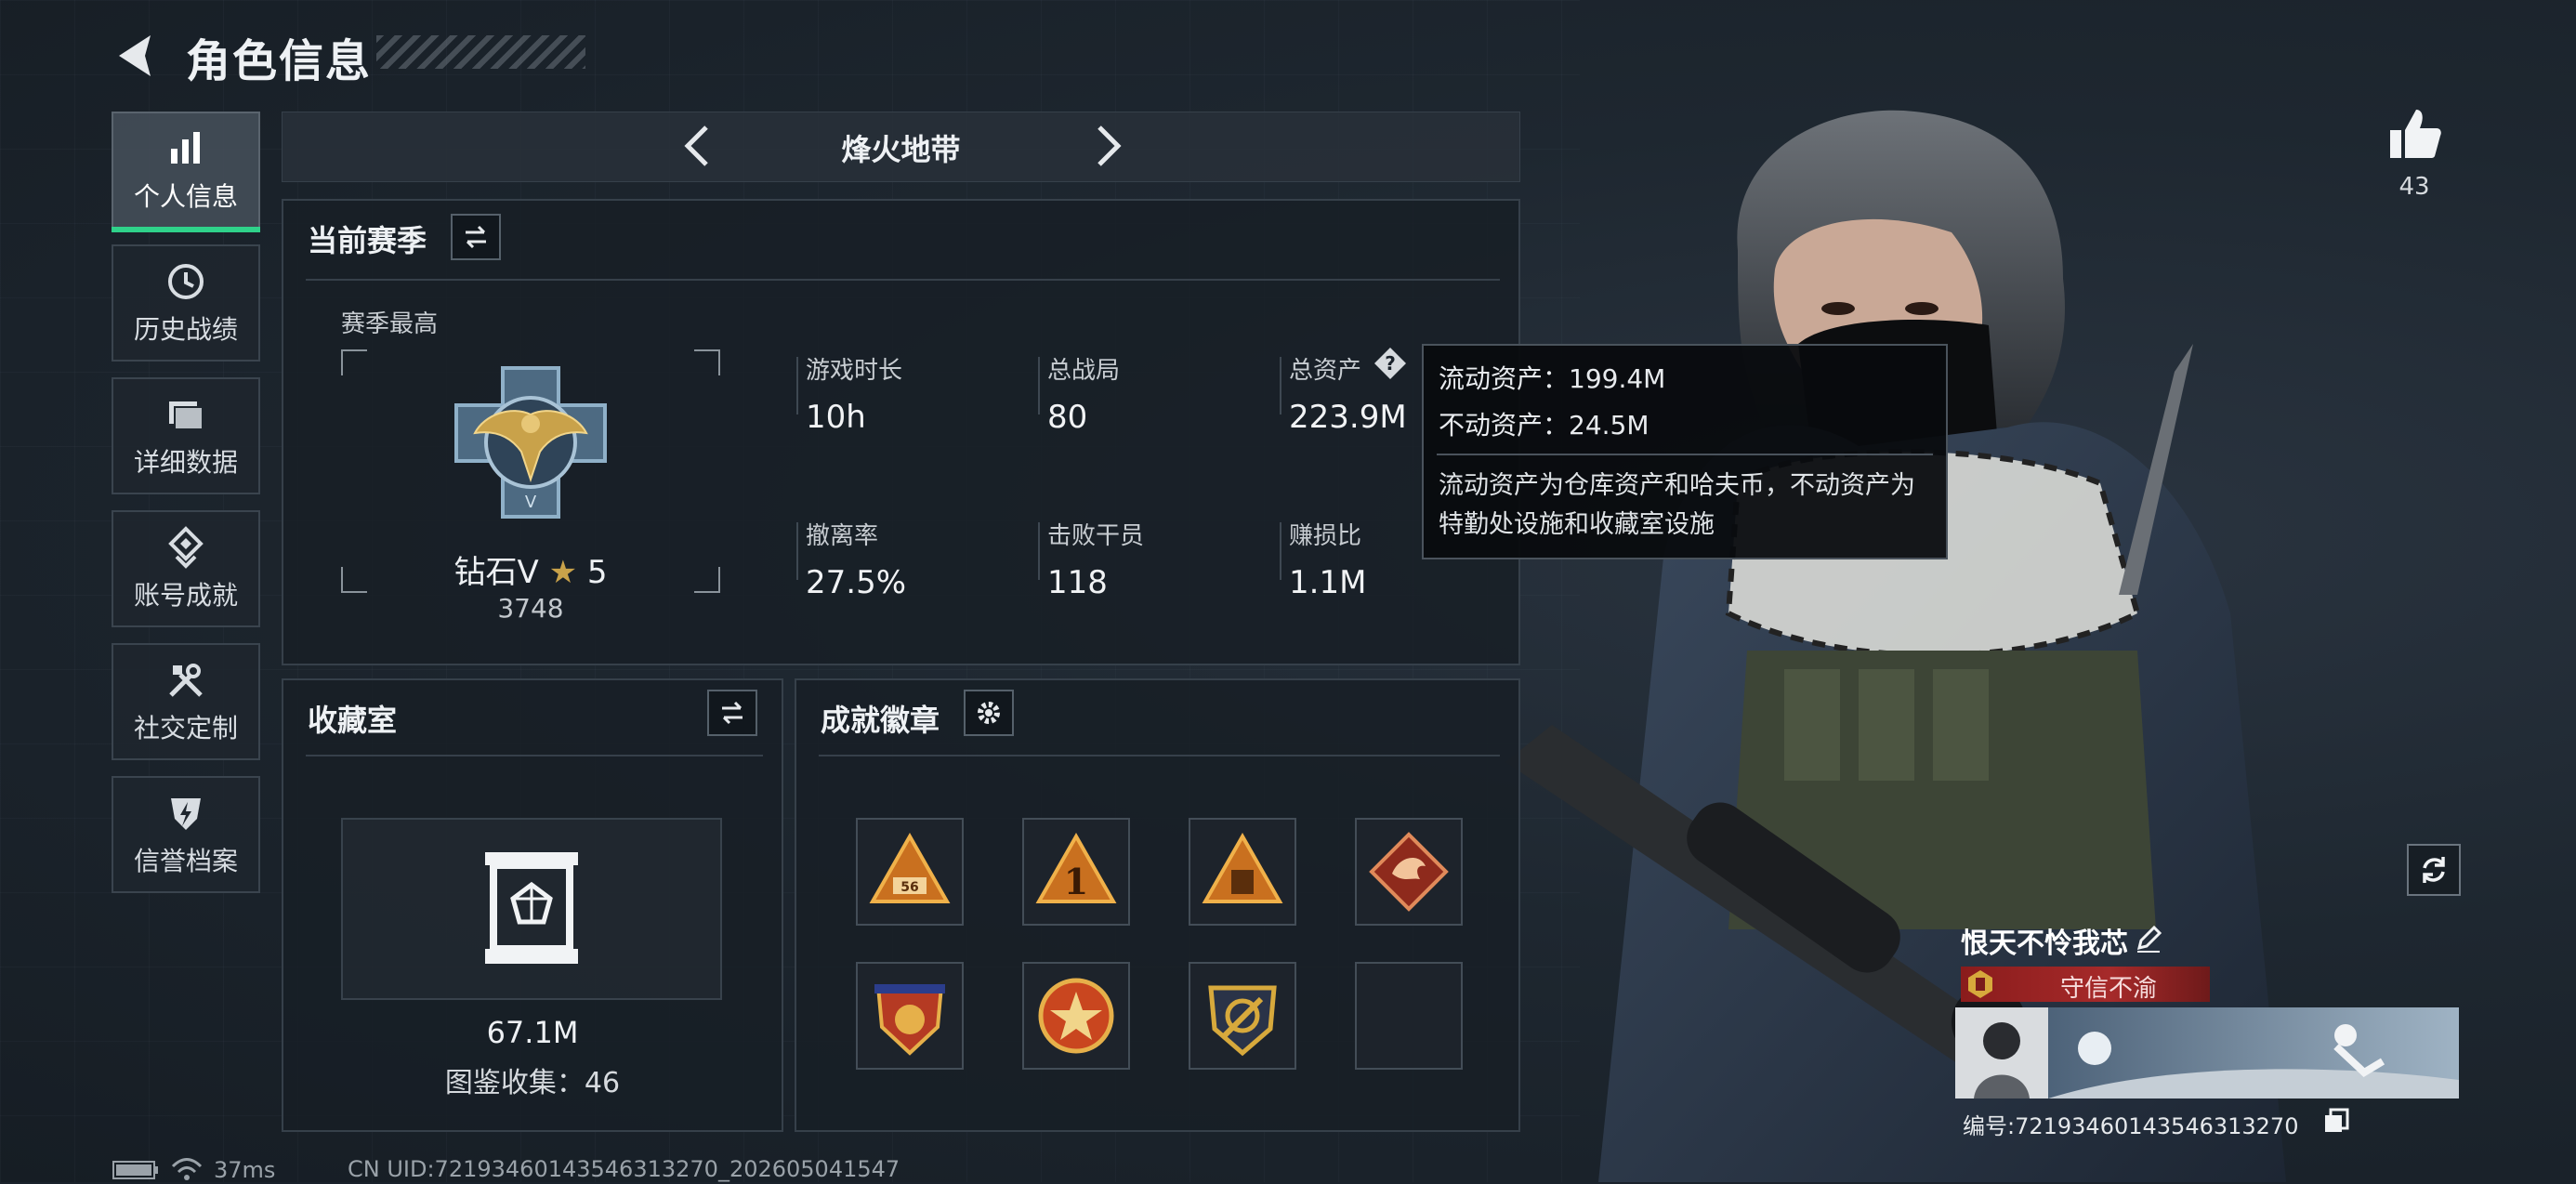 The image size is (2576, 1184). I want to click on dragon-badge-icon, so click(1409, 872).